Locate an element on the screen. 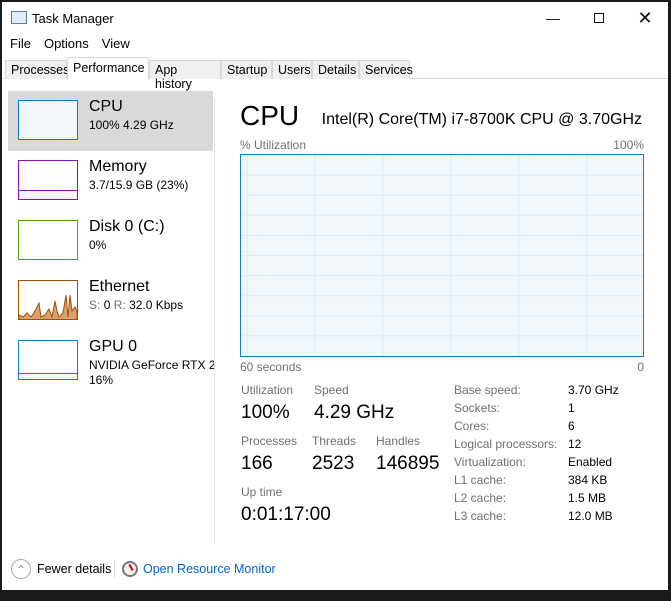  spec-value: 12.0 MB is located at coordinates (590, 516).